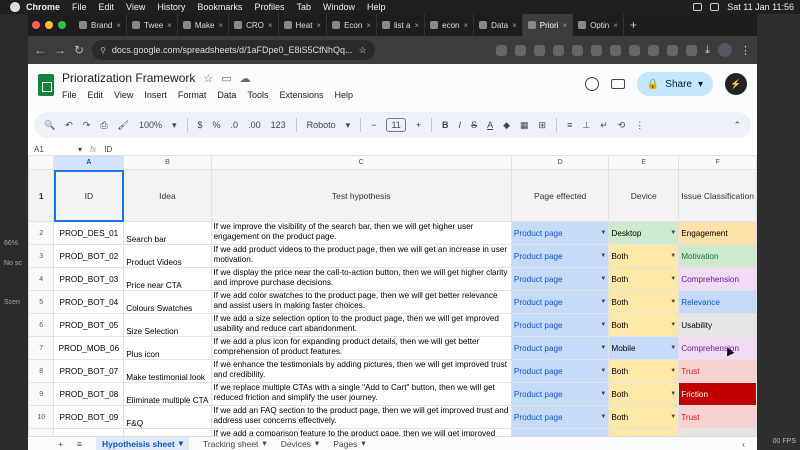 The width and height of the screenshot is (800, 450). I want to click on browser-tab: Econ ×, so click(352, 25).